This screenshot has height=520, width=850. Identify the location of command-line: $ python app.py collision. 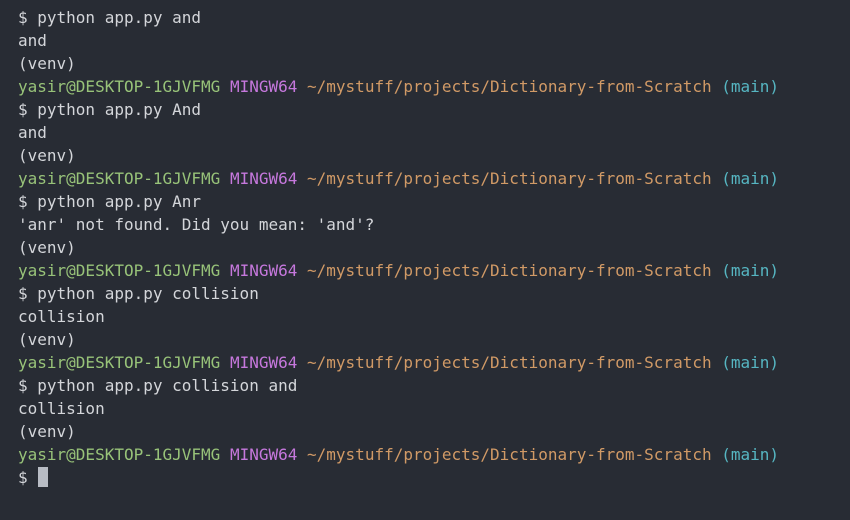
(138, 293).